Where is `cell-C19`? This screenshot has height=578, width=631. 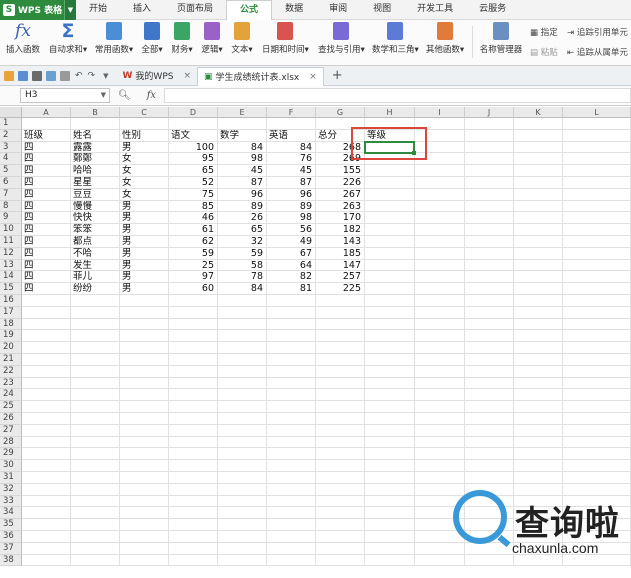
cell-C19 is located at coordinates (144, 336).